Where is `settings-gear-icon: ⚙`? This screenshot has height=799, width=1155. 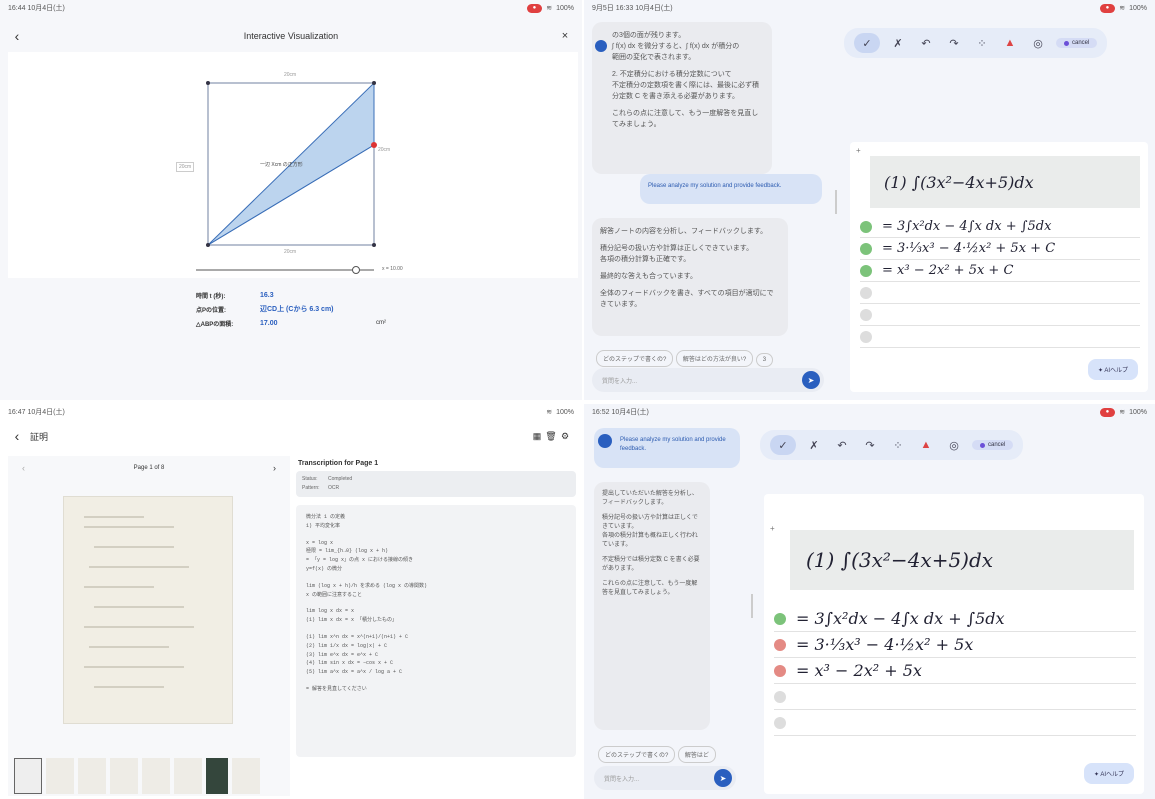
settings-gear-icon: ⚙ is located at coordinates (565, 436).